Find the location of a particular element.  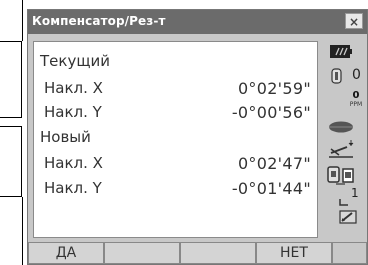

current-heading-row: Текущий is located at coordinates (175, 61).